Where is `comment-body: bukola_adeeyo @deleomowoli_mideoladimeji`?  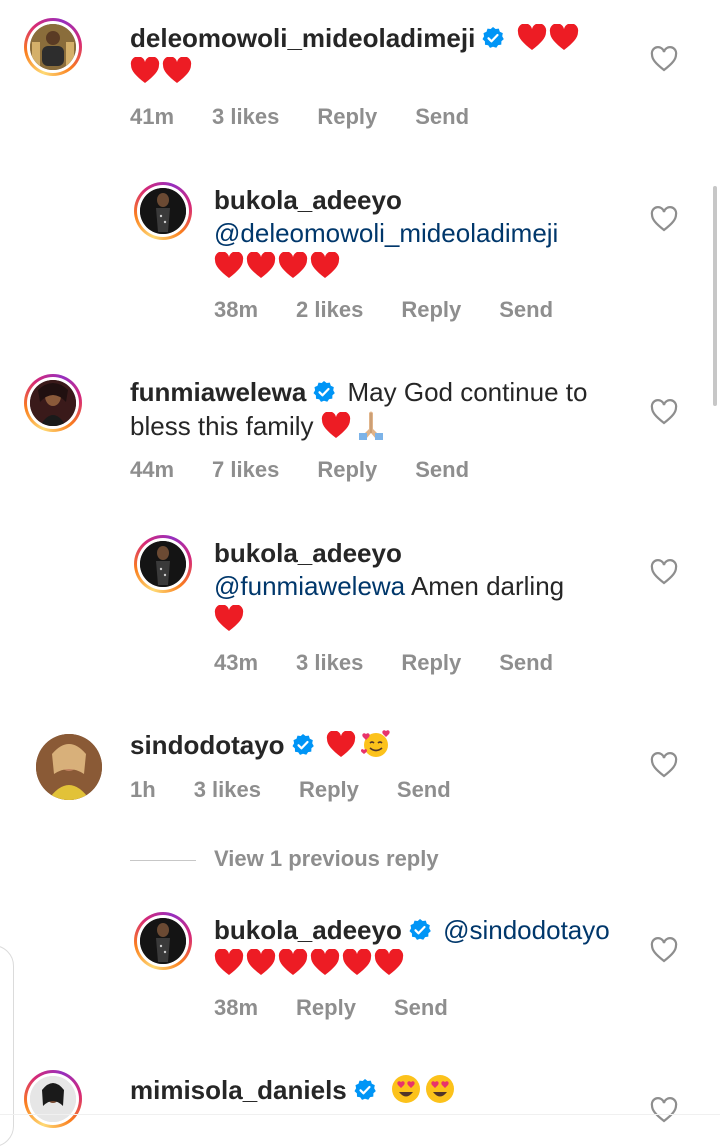 comment-body: bukola_adeeyo @deleomowoli_mideoladimeji is located at coordinates (424, 233).